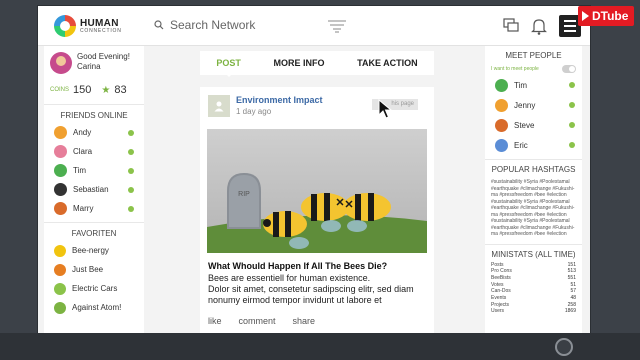 The image size is (640, 360). What do you see at coordinates (317, 106) in the screenshot?
I see `post-header: Environment Impact 1 day ago his page` at bounding box center [317, 106].